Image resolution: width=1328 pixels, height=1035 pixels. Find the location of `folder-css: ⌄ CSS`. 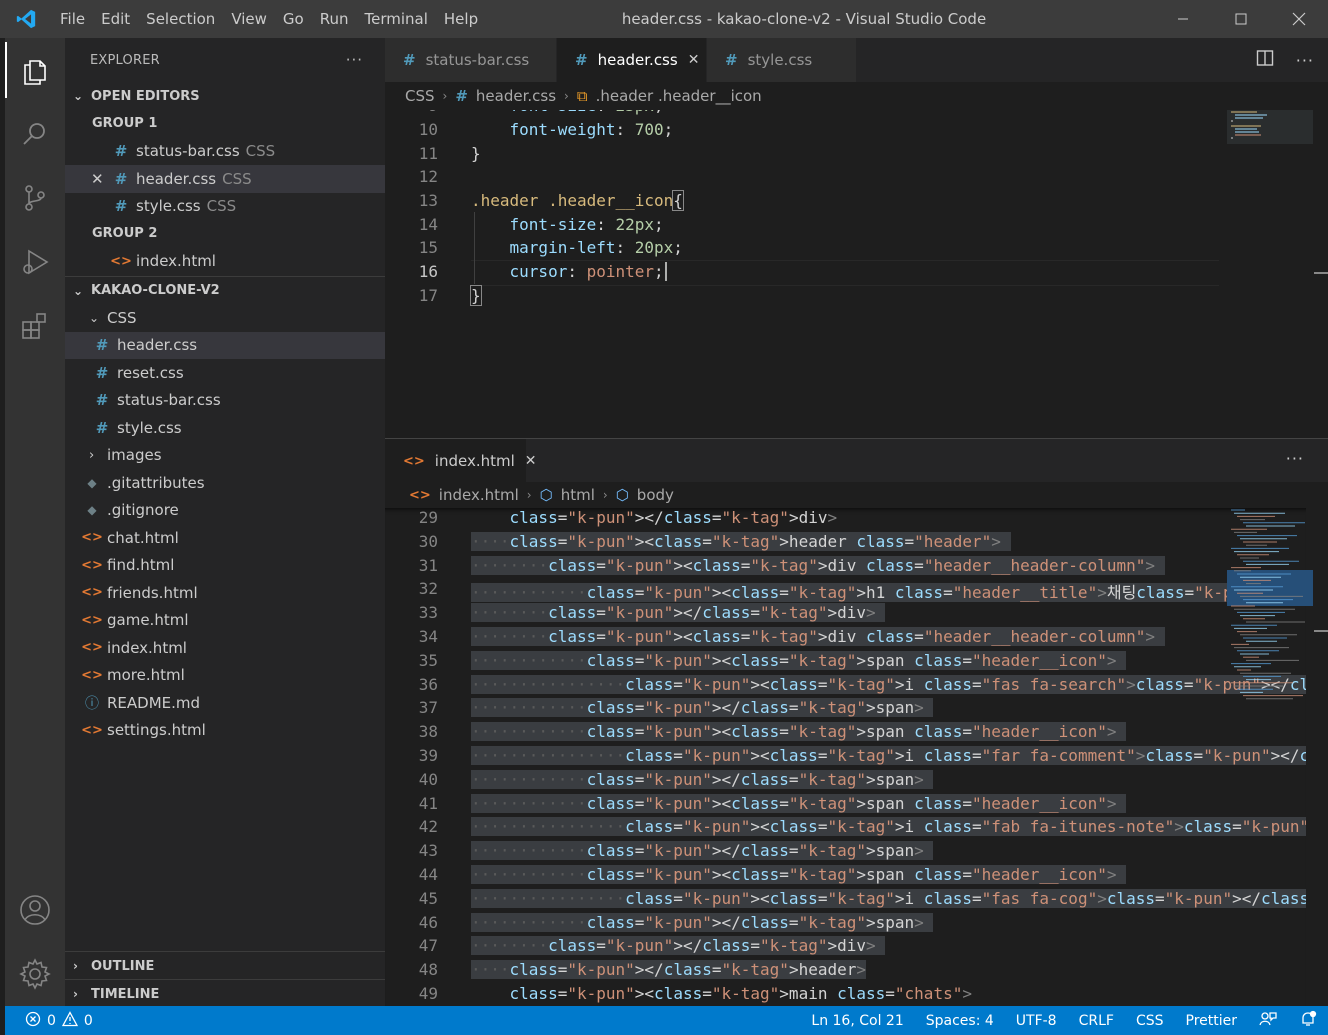

folder-css: ⌄ CSS is located at coordinates (225, 318).